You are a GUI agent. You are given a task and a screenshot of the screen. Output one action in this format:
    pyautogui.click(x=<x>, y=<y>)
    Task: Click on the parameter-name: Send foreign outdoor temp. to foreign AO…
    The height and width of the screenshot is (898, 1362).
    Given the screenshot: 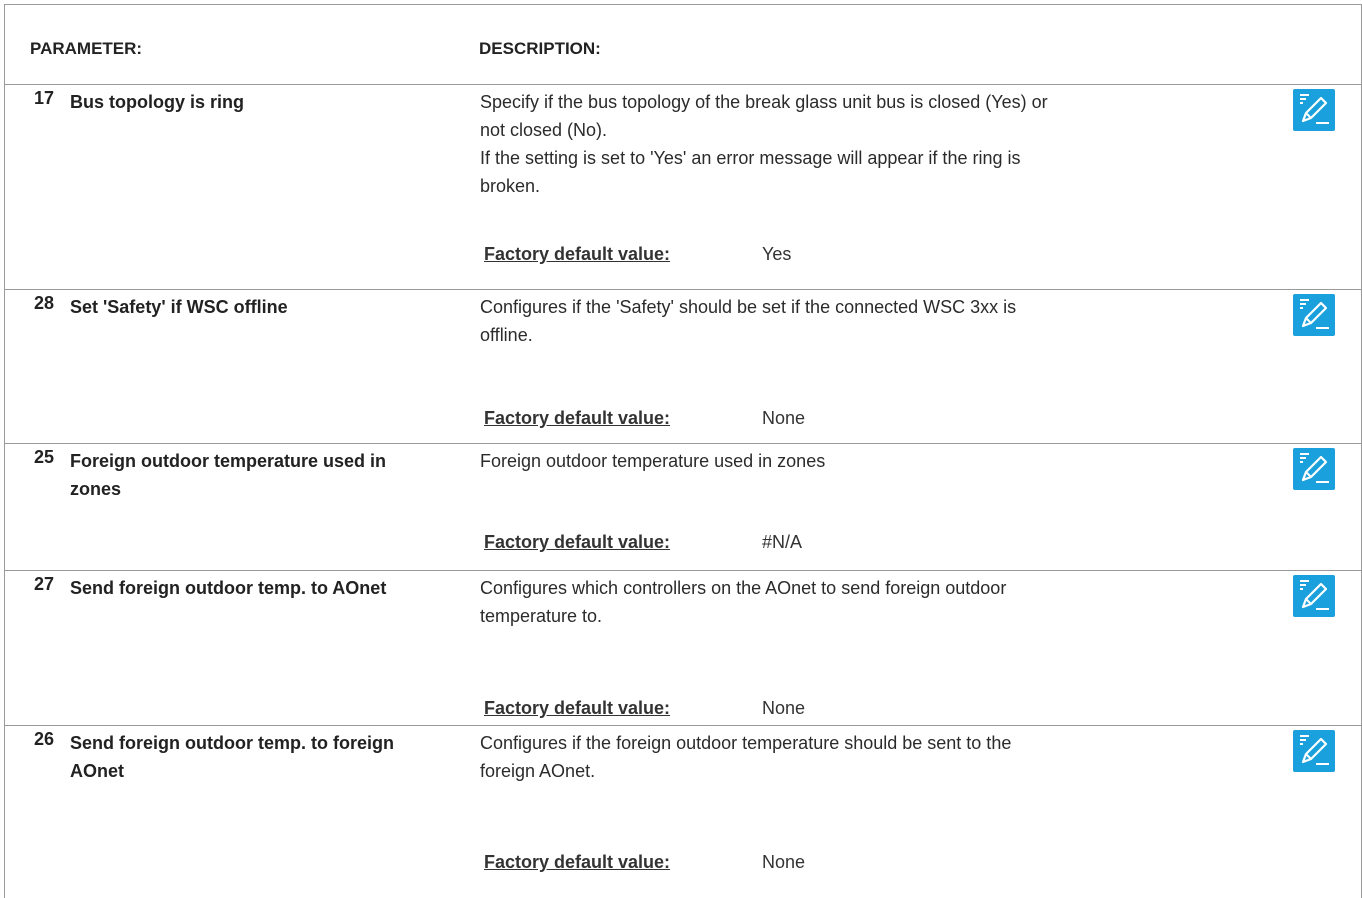 What is the action you would take?
    pyautogui.click(x=232, y=757)
    